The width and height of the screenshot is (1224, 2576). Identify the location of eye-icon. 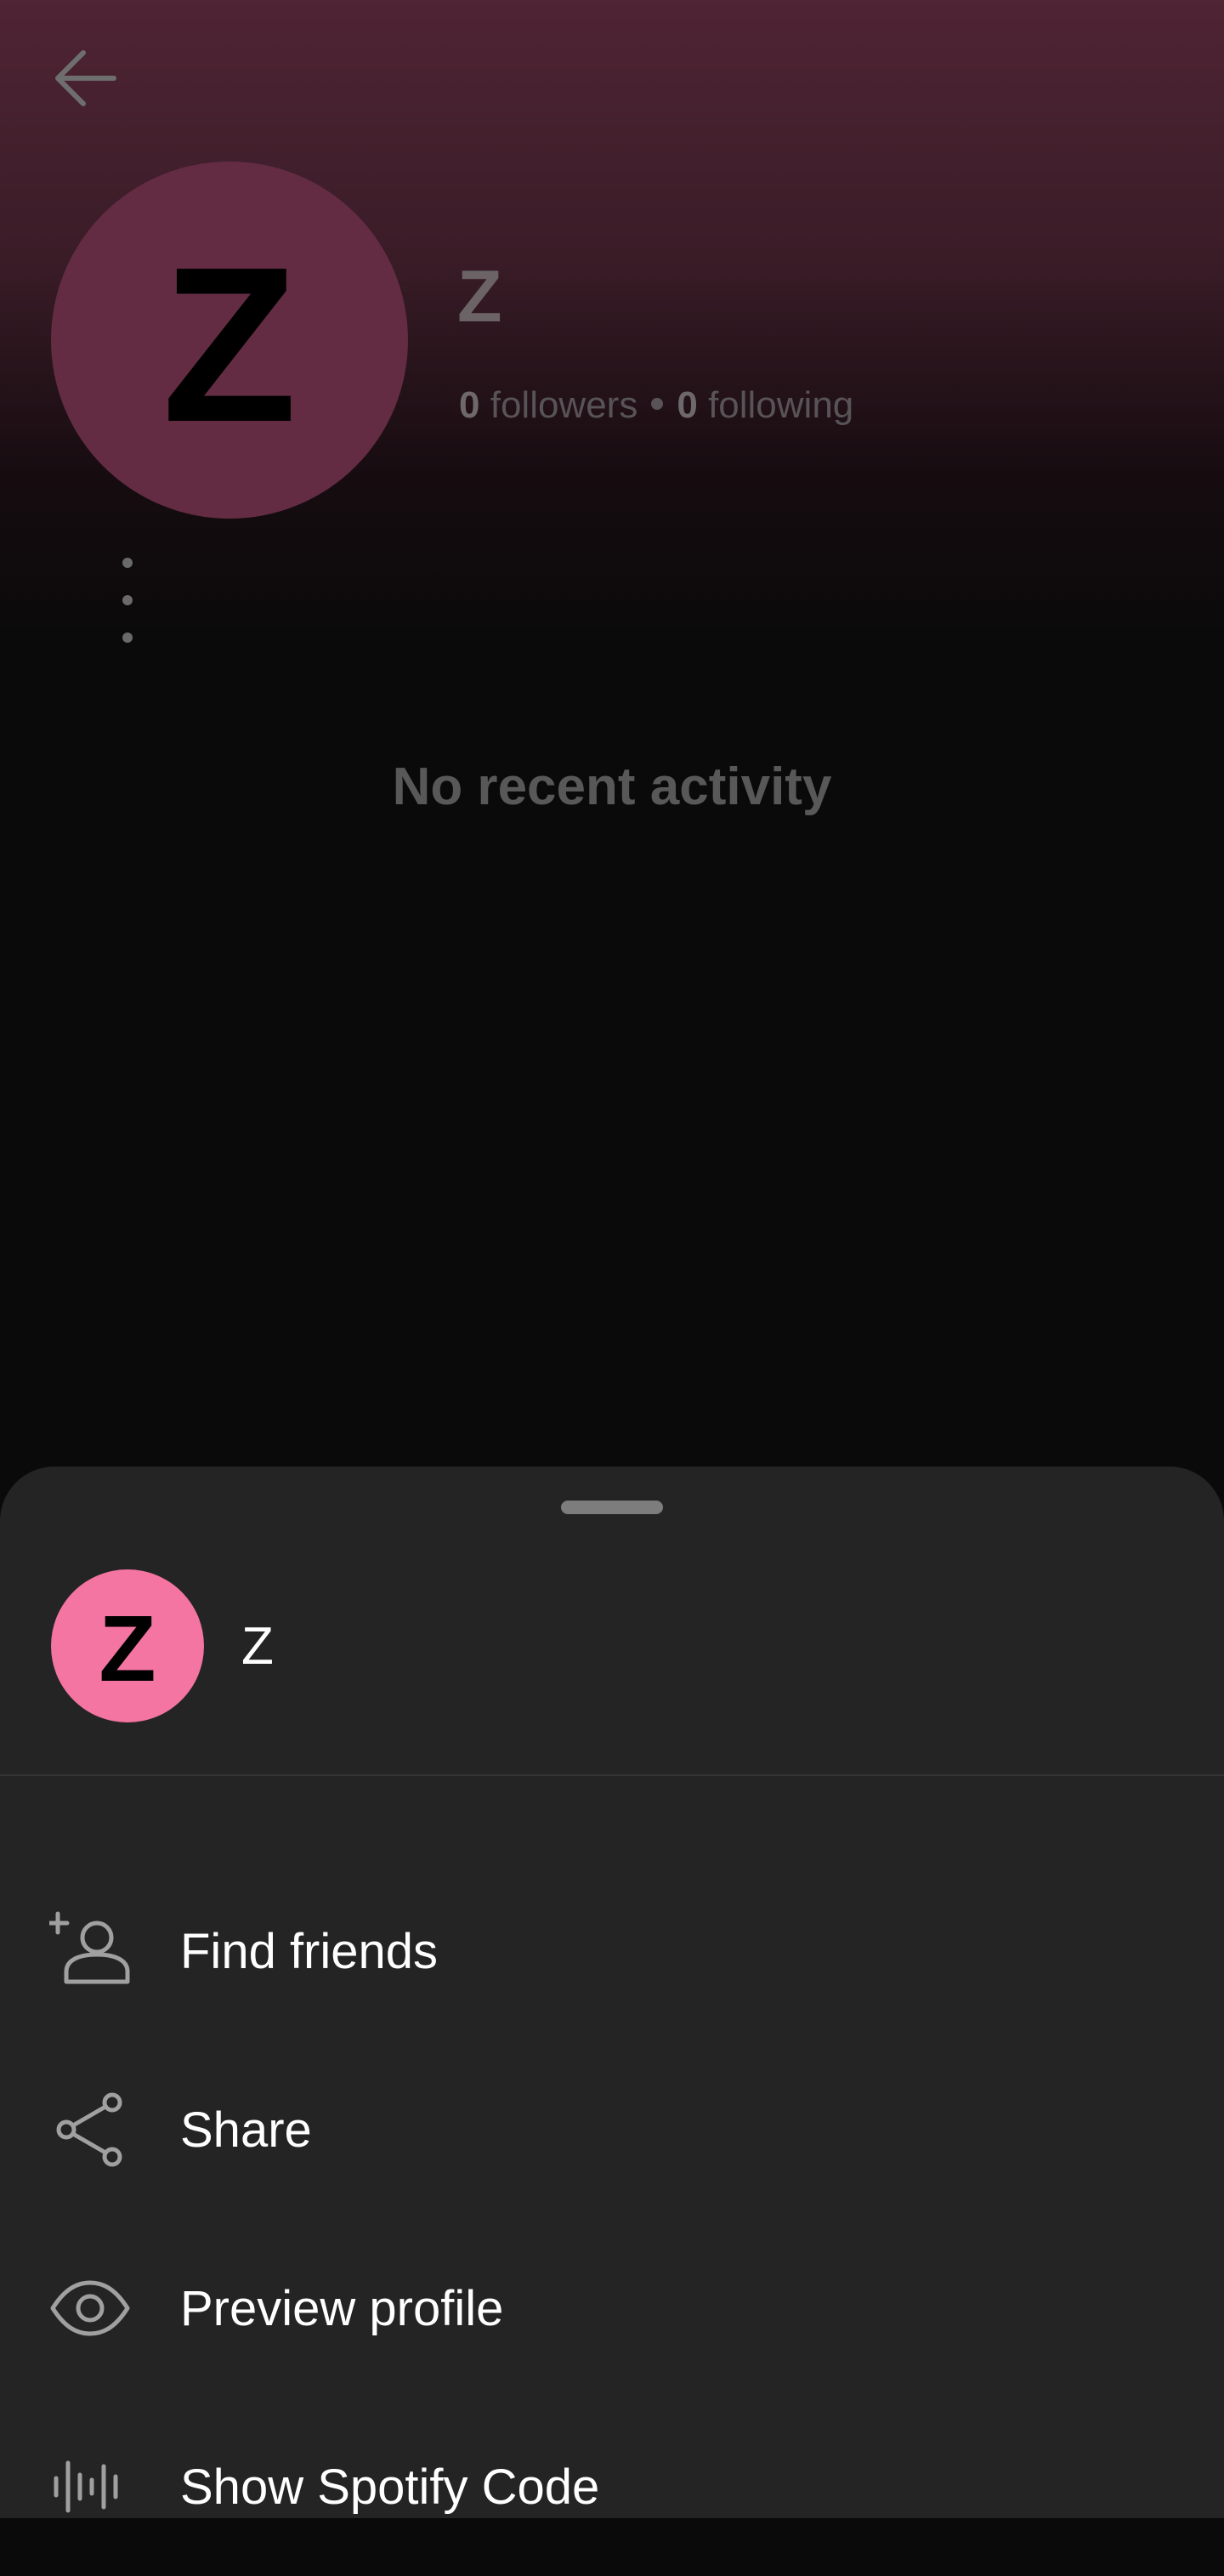
(90, 2308).